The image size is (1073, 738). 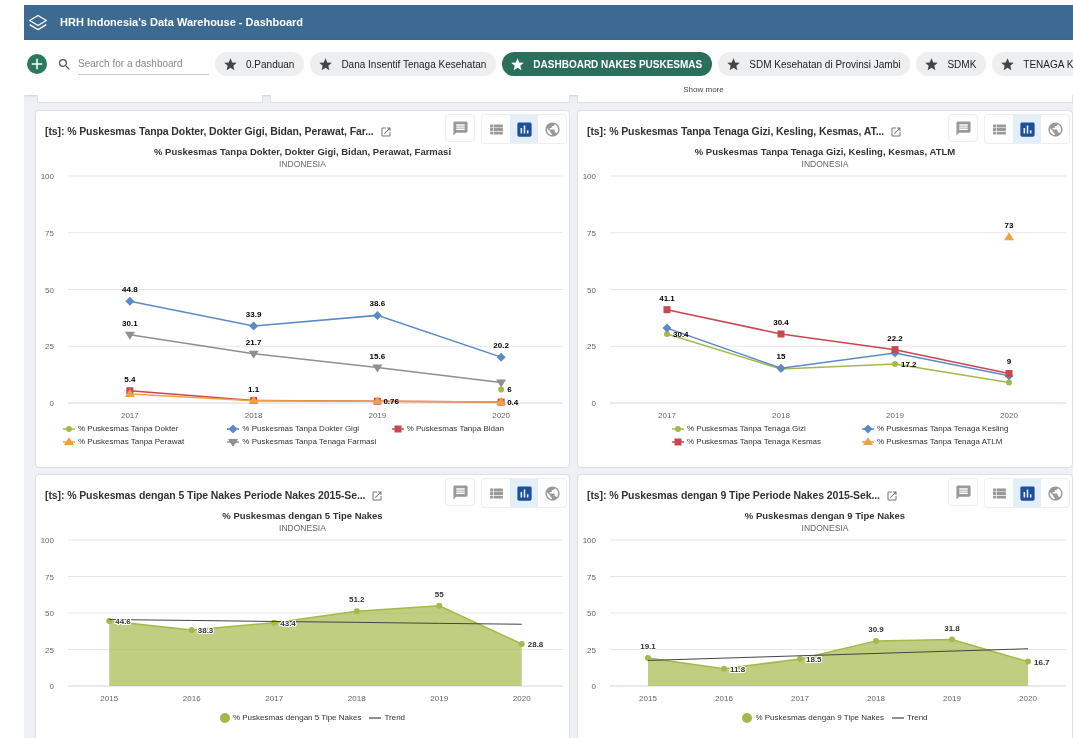 What do you see at coordinates (535, 644) in the screenshot?
I see `data-label: 28.8` at bounding box center [535, 644].